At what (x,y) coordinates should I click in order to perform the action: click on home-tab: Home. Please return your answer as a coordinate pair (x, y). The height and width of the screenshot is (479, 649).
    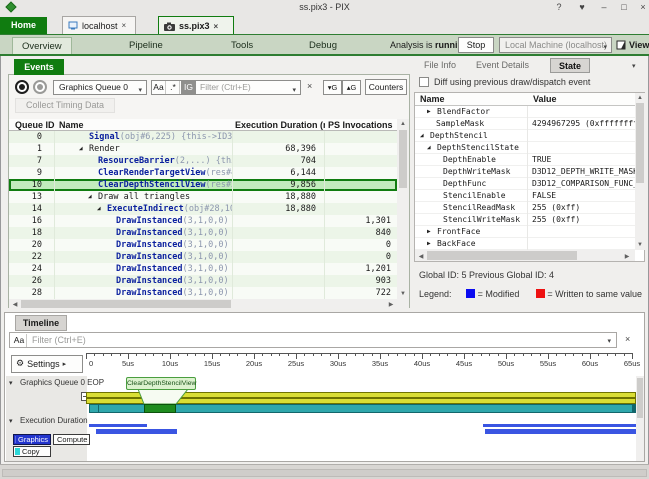
    Looking at the image, I should click on (23, 25).